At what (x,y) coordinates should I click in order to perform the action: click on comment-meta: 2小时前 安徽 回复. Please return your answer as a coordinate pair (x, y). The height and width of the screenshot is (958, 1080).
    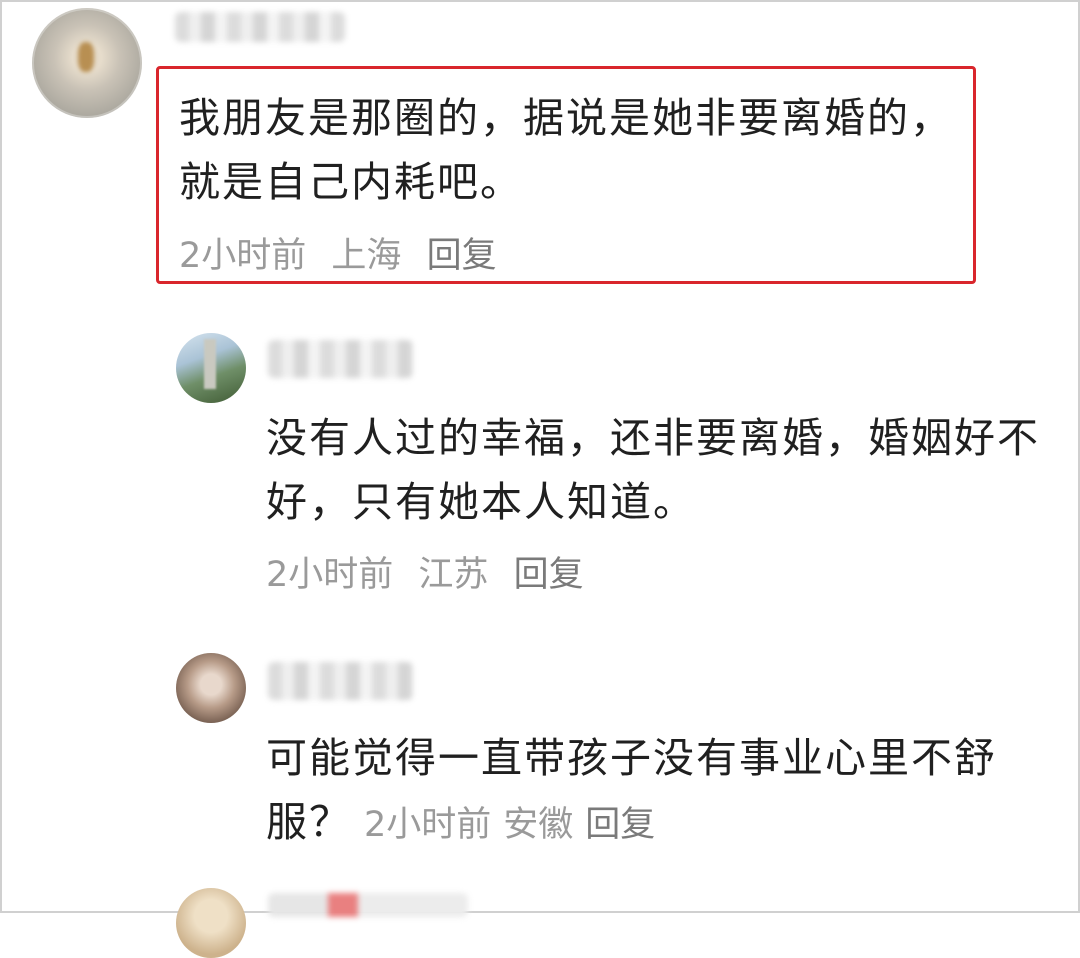
    Looking at the image, I should click on (503, 825).